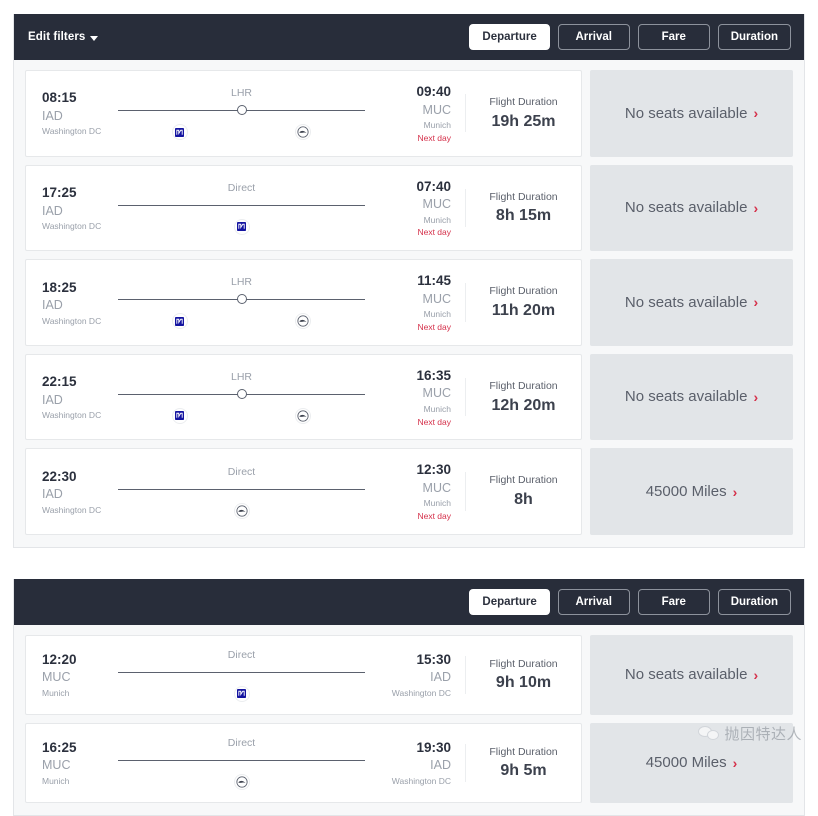  I want to click on duration-value: 11h 20m, so click(523, 310).